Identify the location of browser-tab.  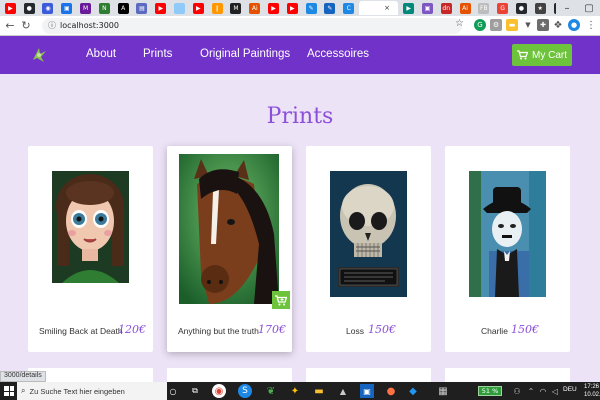
(179, 8).